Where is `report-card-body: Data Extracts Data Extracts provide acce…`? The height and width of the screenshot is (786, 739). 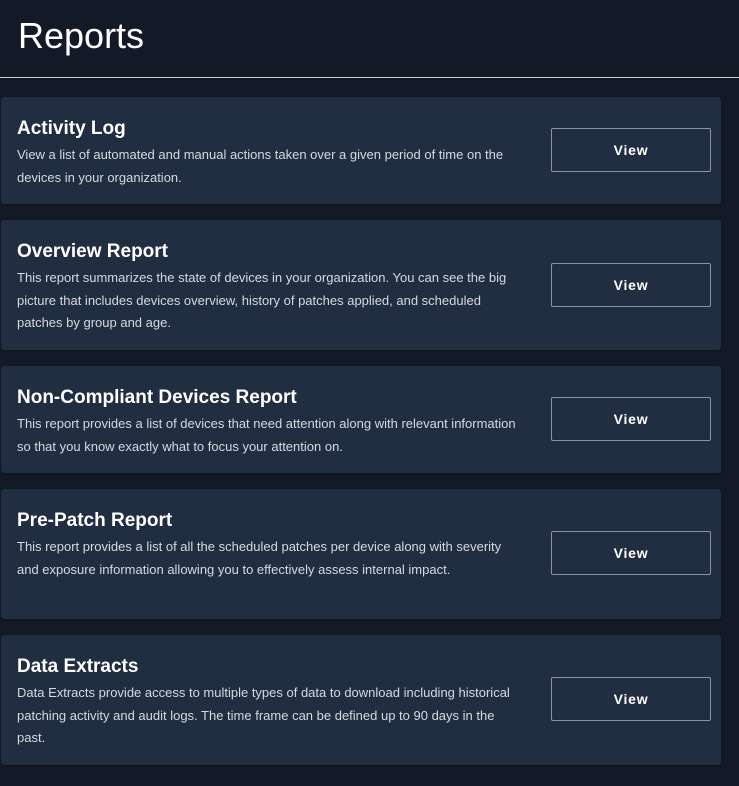 report-card-body: Data Extracts Data Extracts provide acce… is located at coordinates (267, 702).